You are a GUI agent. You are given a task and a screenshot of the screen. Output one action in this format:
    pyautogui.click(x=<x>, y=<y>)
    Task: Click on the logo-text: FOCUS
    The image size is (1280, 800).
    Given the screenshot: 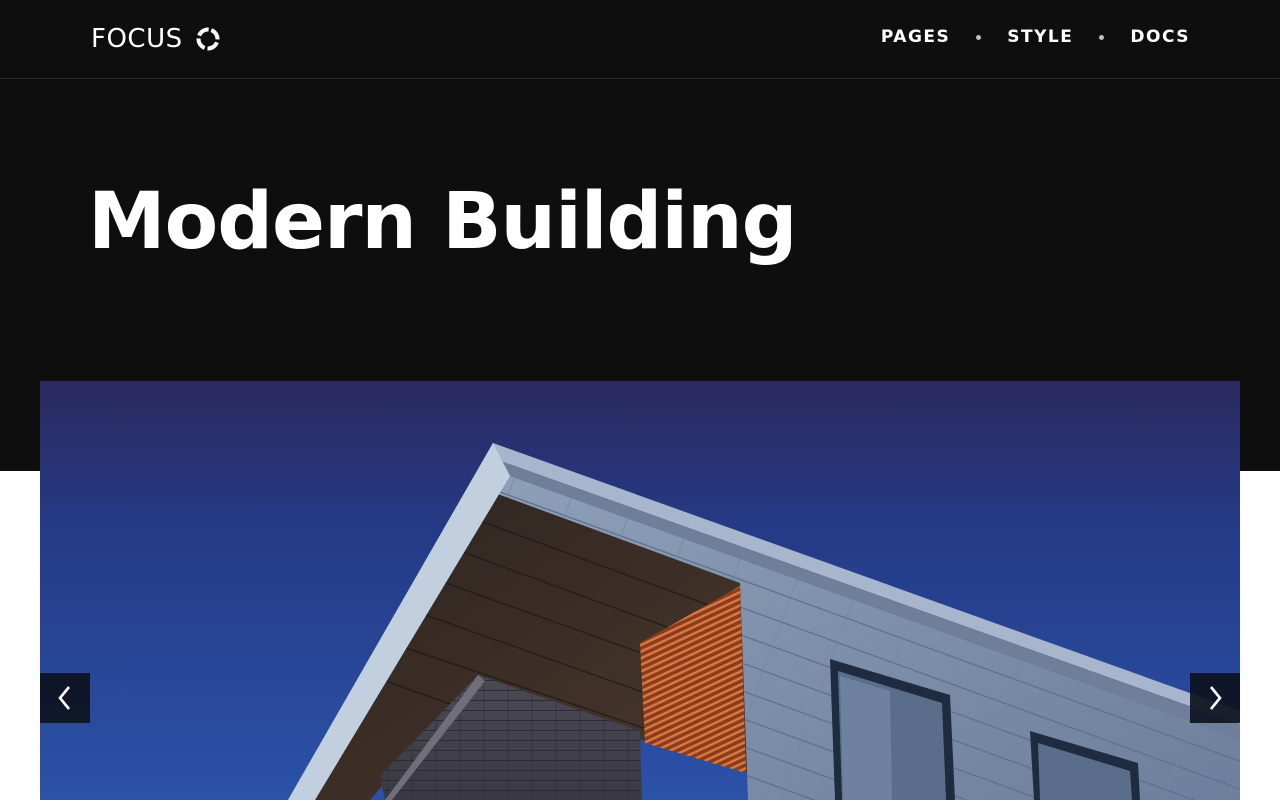 What is the action you would take?
    pyautogui.click(x=137, y=39)
    